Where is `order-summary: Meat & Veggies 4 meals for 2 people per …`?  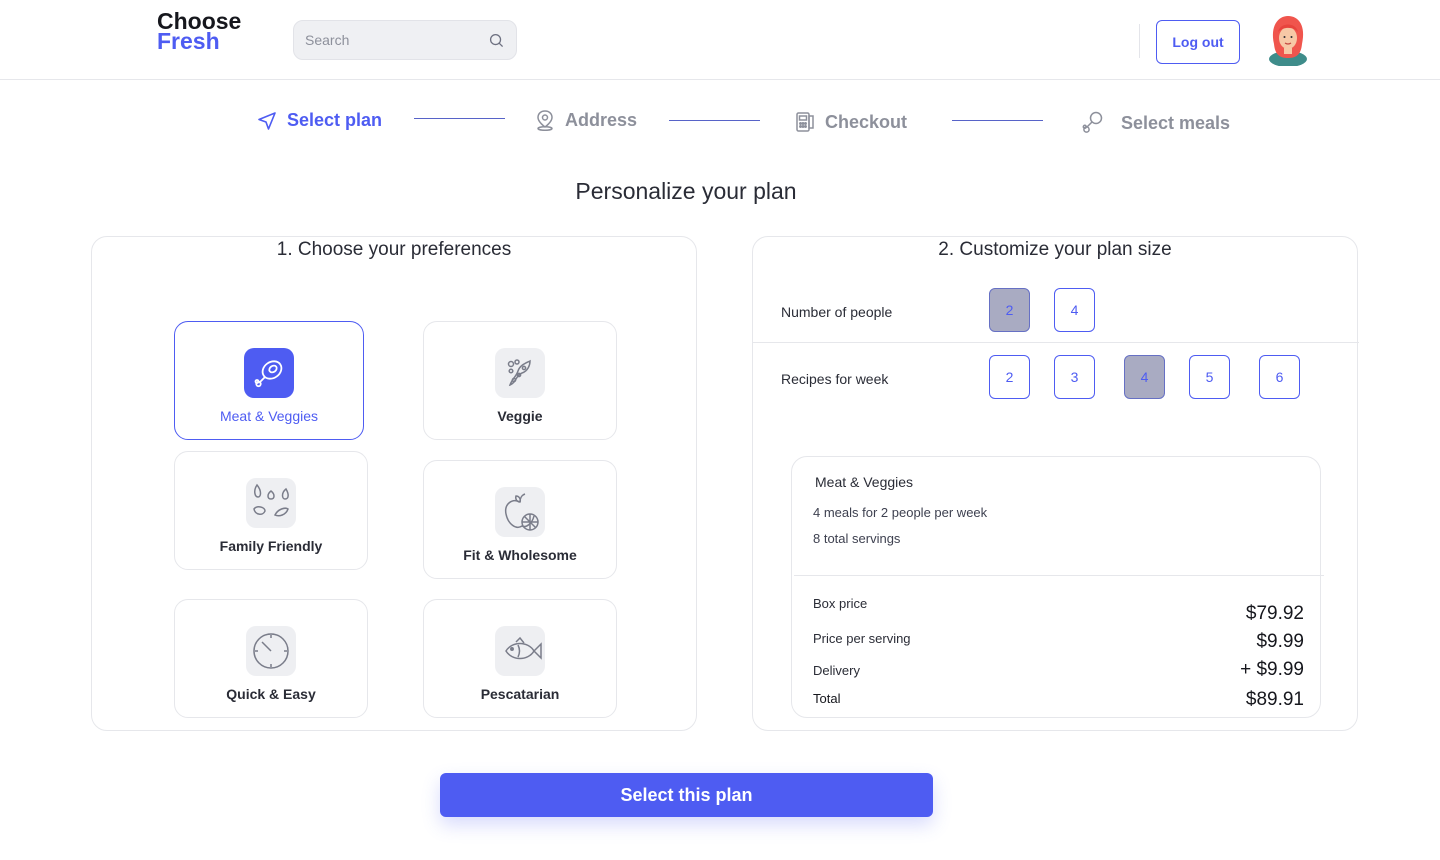 order-summary: Meat & Veggies 4 meals for 2 people per … is located at coordinates (1057, 587).